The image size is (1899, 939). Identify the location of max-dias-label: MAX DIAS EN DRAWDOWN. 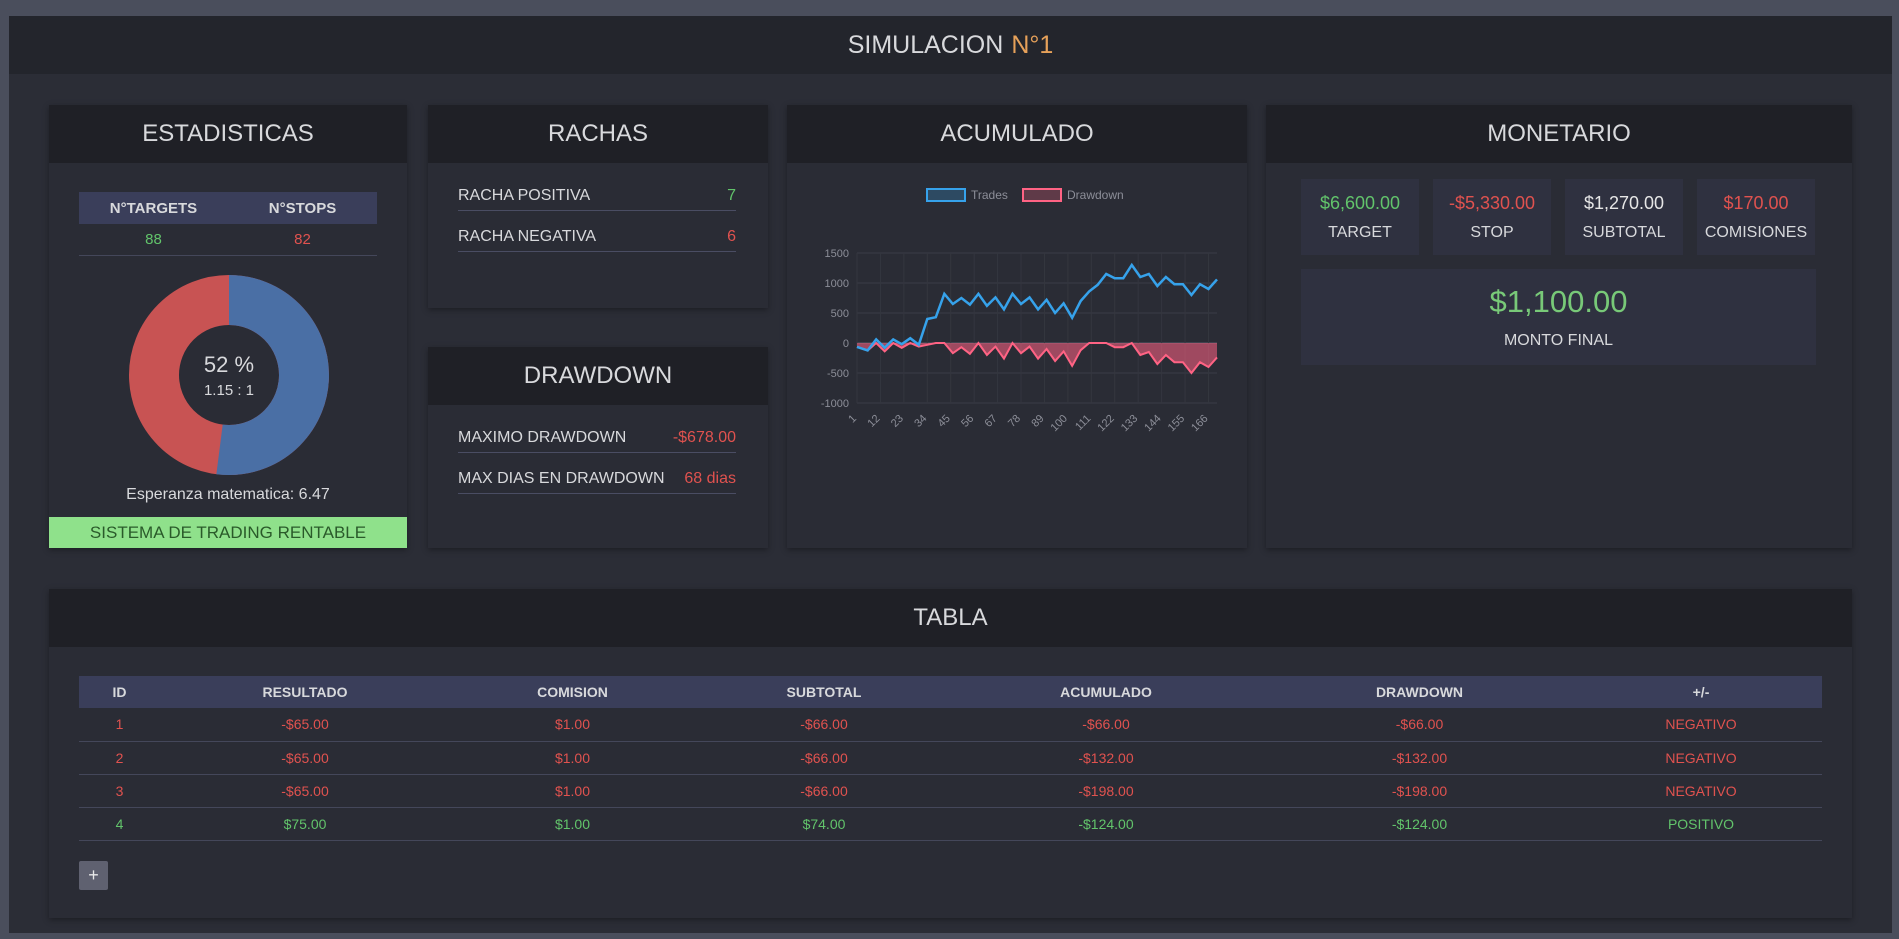
(561, 478).